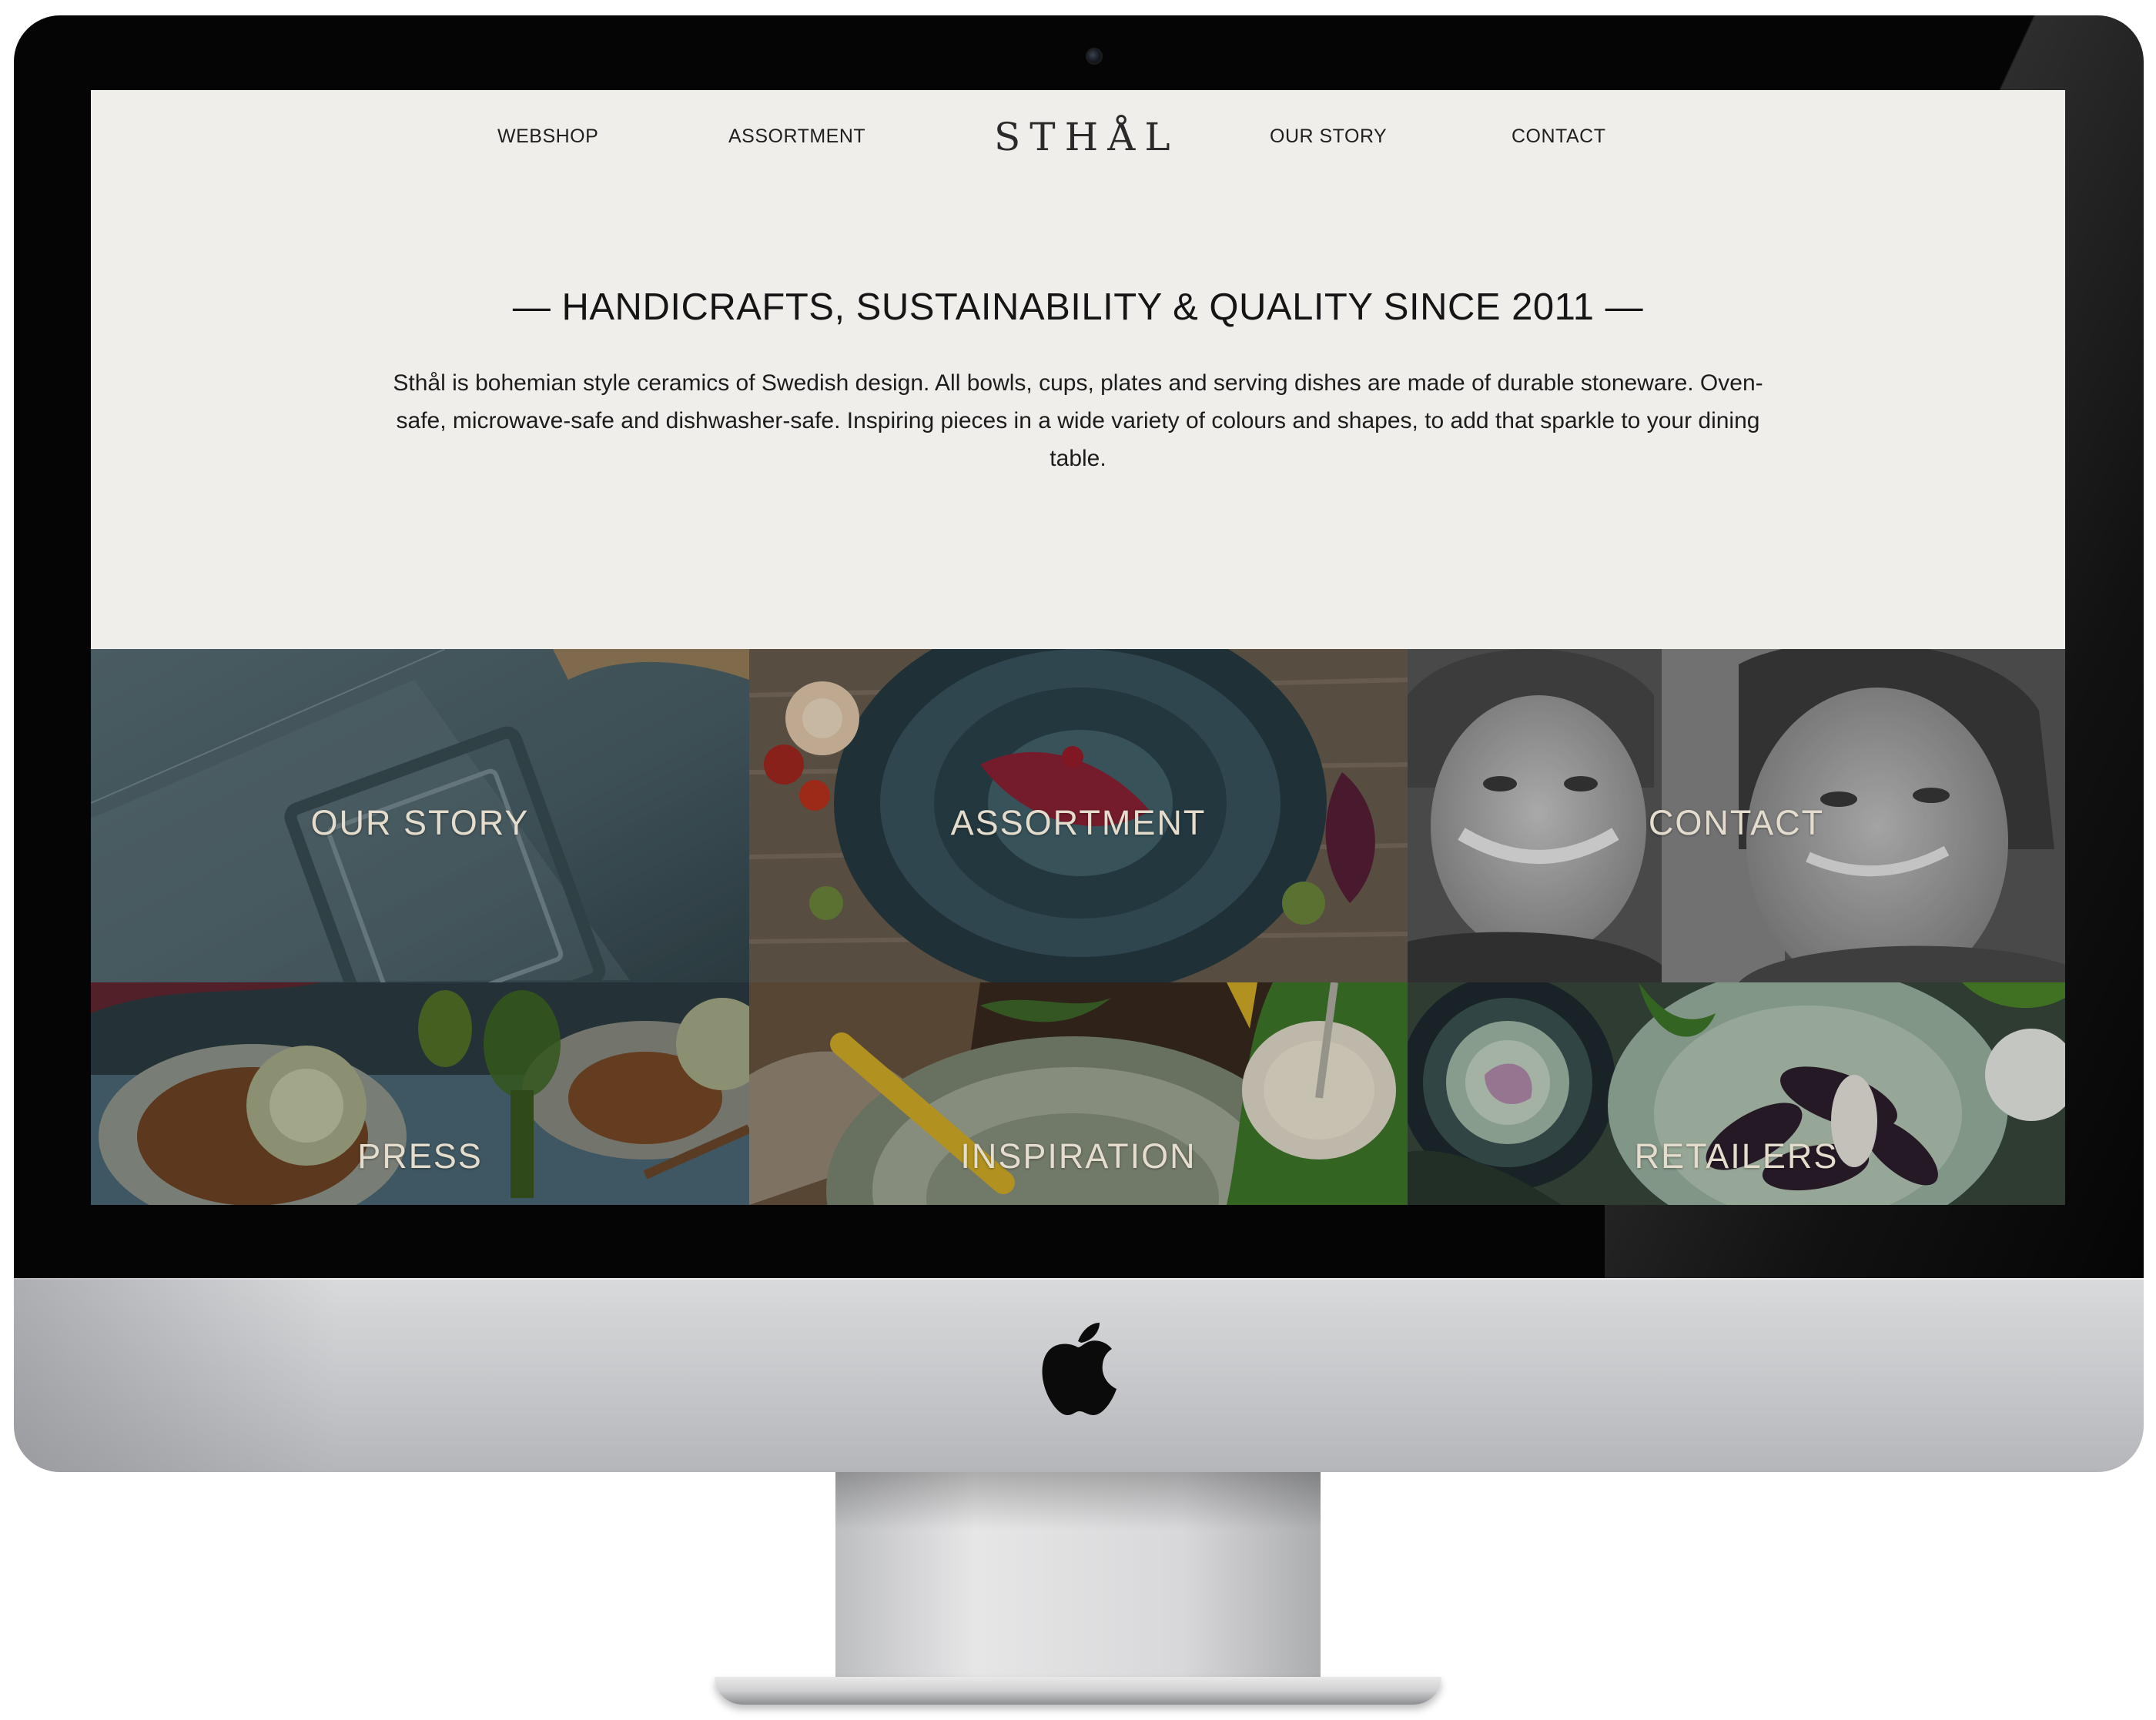 Image resolution: width=2156 pixels, height=1720 pixels. What do you see at coordinates (1078, 1156) in the screenshot?
I see `tile-label-inspiration: INSPIRATION` at bounding box center [1078, 1156].